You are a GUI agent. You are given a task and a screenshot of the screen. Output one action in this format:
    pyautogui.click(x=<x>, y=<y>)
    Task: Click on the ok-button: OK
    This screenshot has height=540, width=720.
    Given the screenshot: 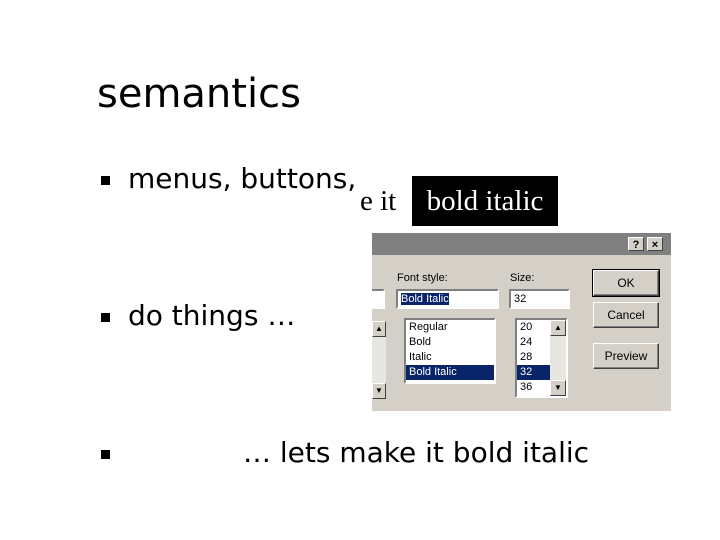 What is the action you would take?
    pyautogui.click(x=626, y=283)
    